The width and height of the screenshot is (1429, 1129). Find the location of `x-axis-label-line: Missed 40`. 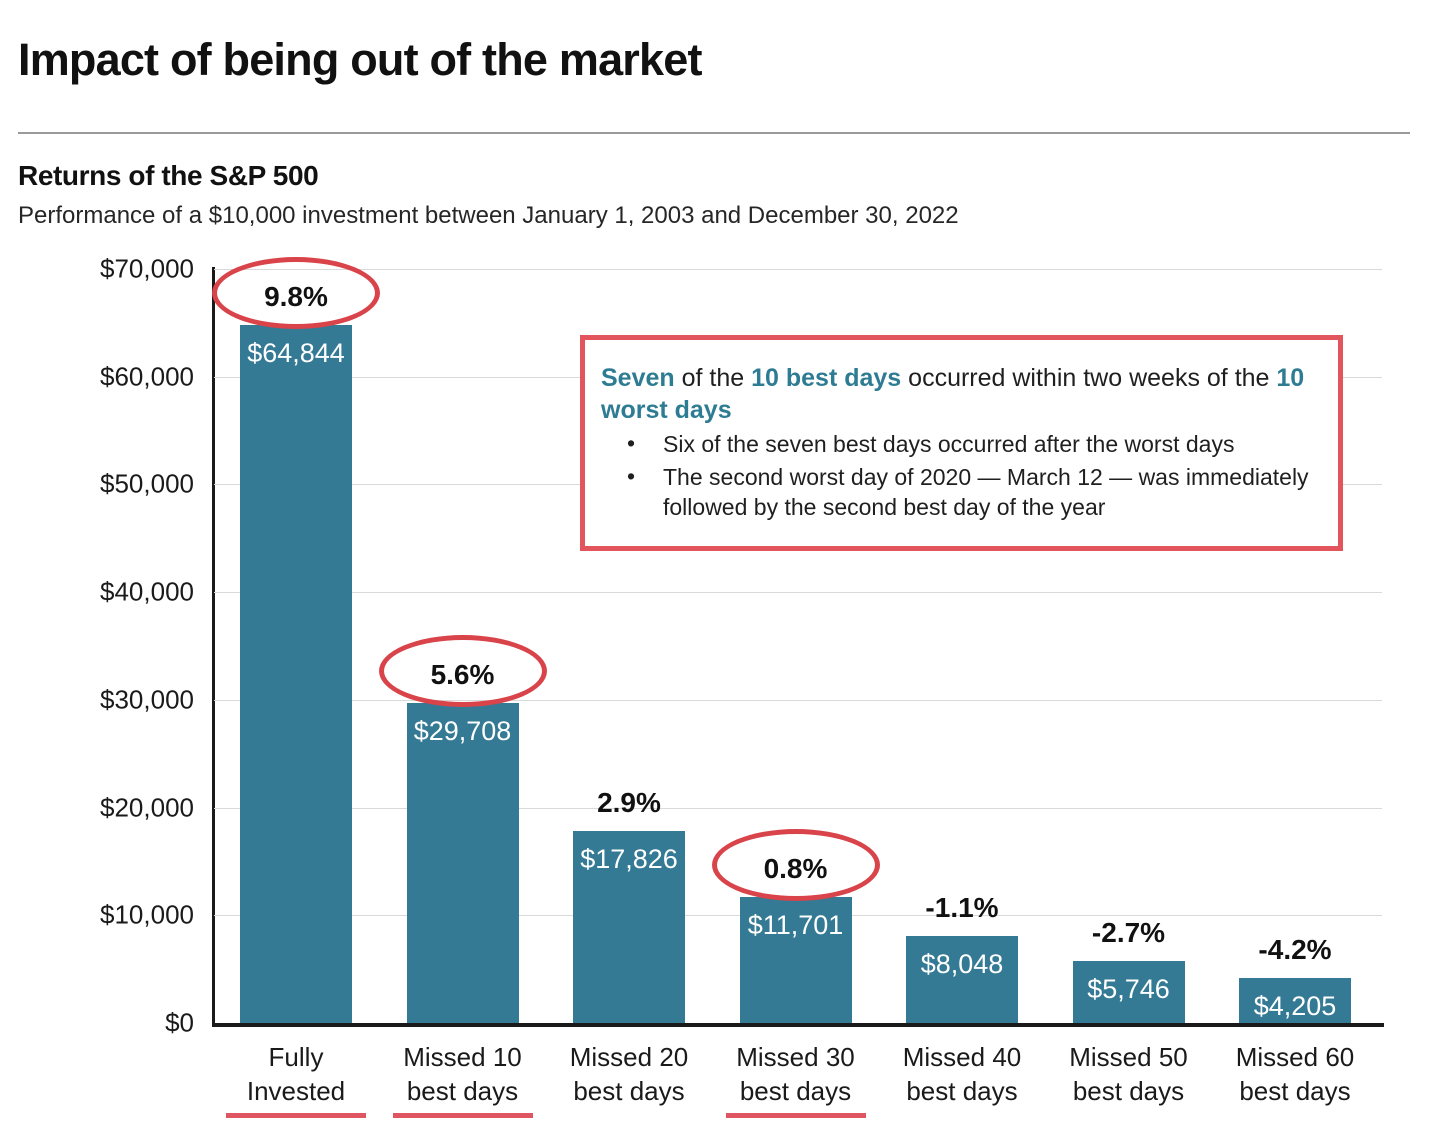

x-axis-label-line: Missed 40 is located at coordinates (962, 1057).